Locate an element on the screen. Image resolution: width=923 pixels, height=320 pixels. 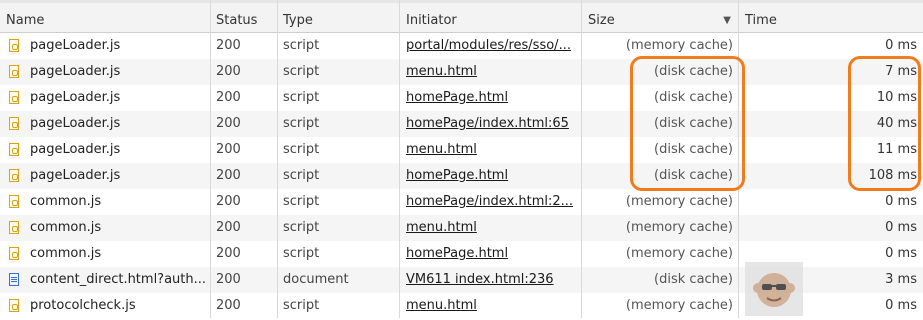
initiator-link: VM611 index.html:236 is located at coordinates (480, 279).